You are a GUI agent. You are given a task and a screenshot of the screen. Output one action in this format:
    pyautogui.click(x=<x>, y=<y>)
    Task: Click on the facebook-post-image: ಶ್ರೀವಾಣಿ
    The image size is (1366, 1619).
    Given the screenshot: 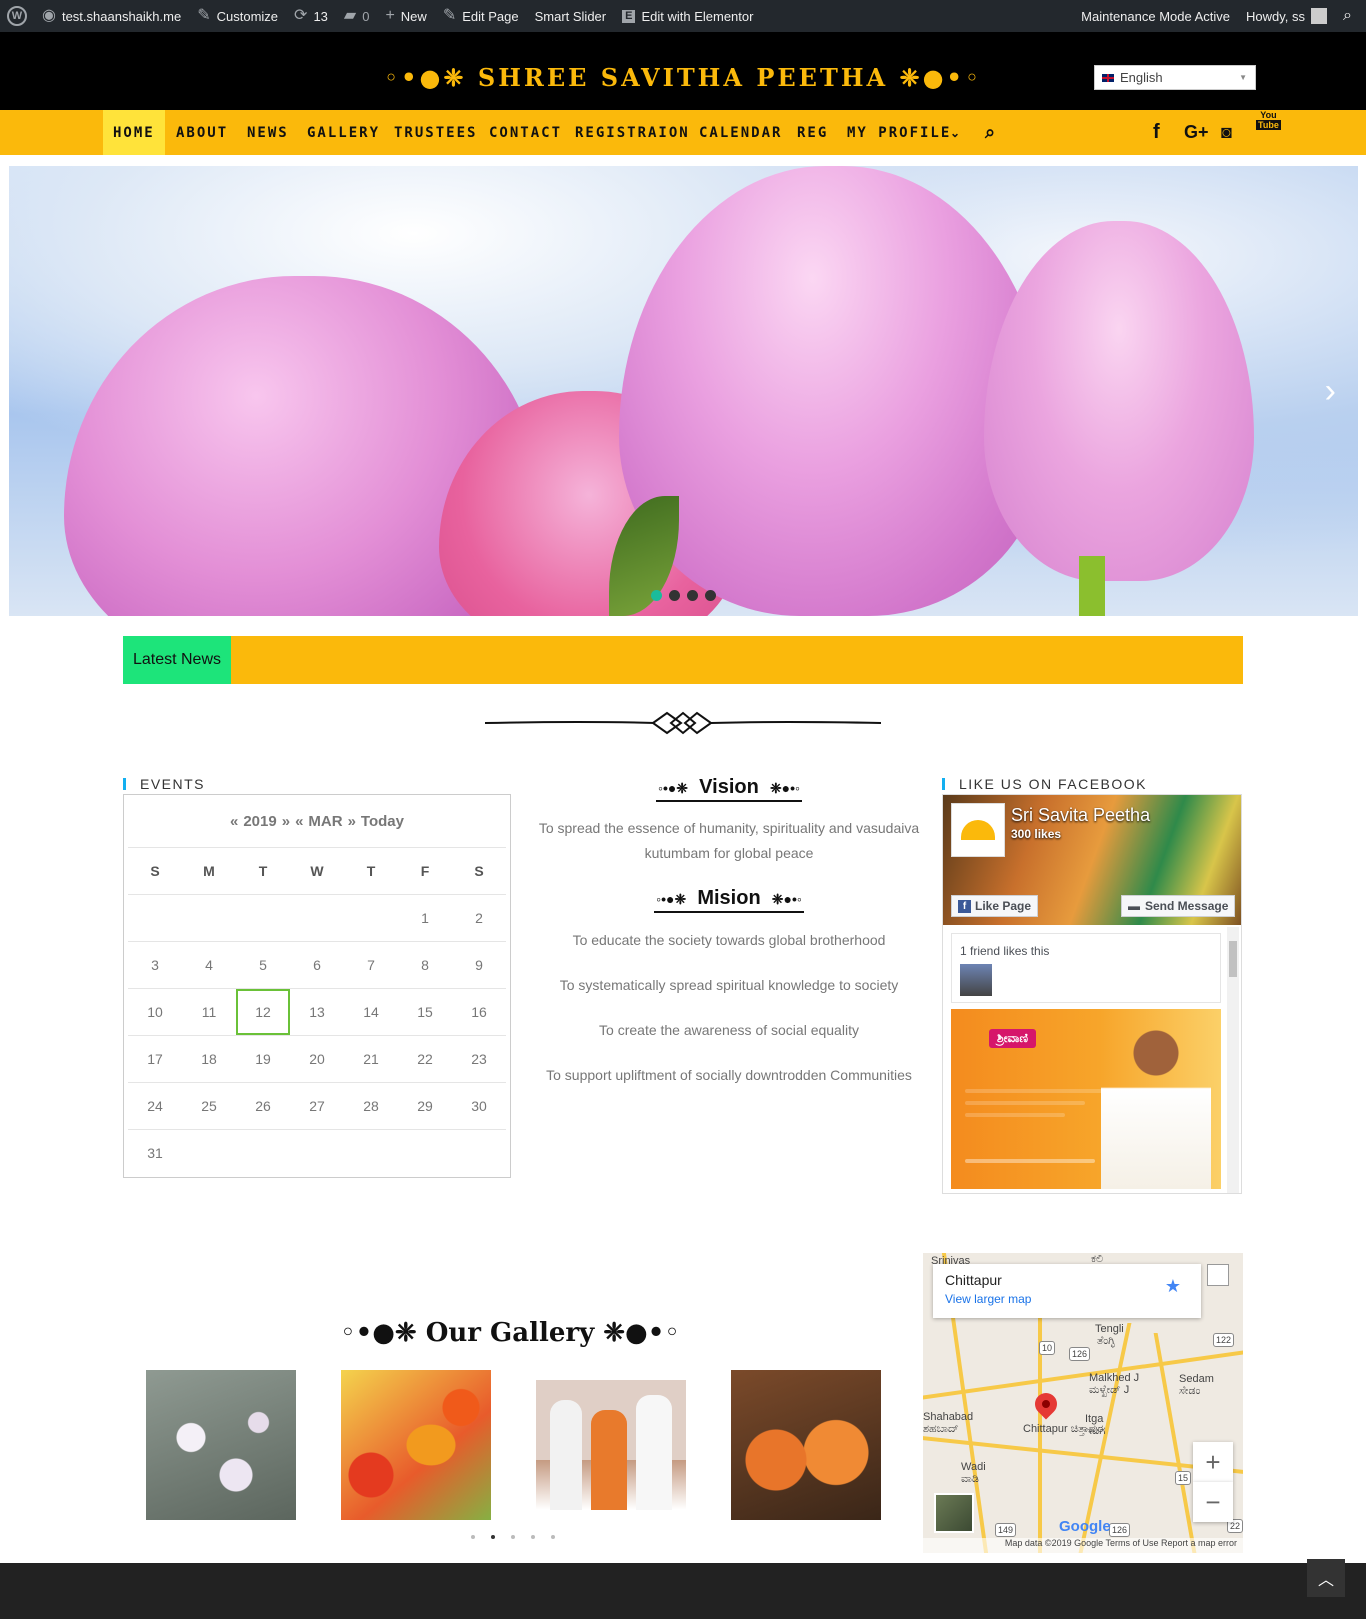 What is the action you would take?
    pyautogui.click(x=1086, y=1099)
    